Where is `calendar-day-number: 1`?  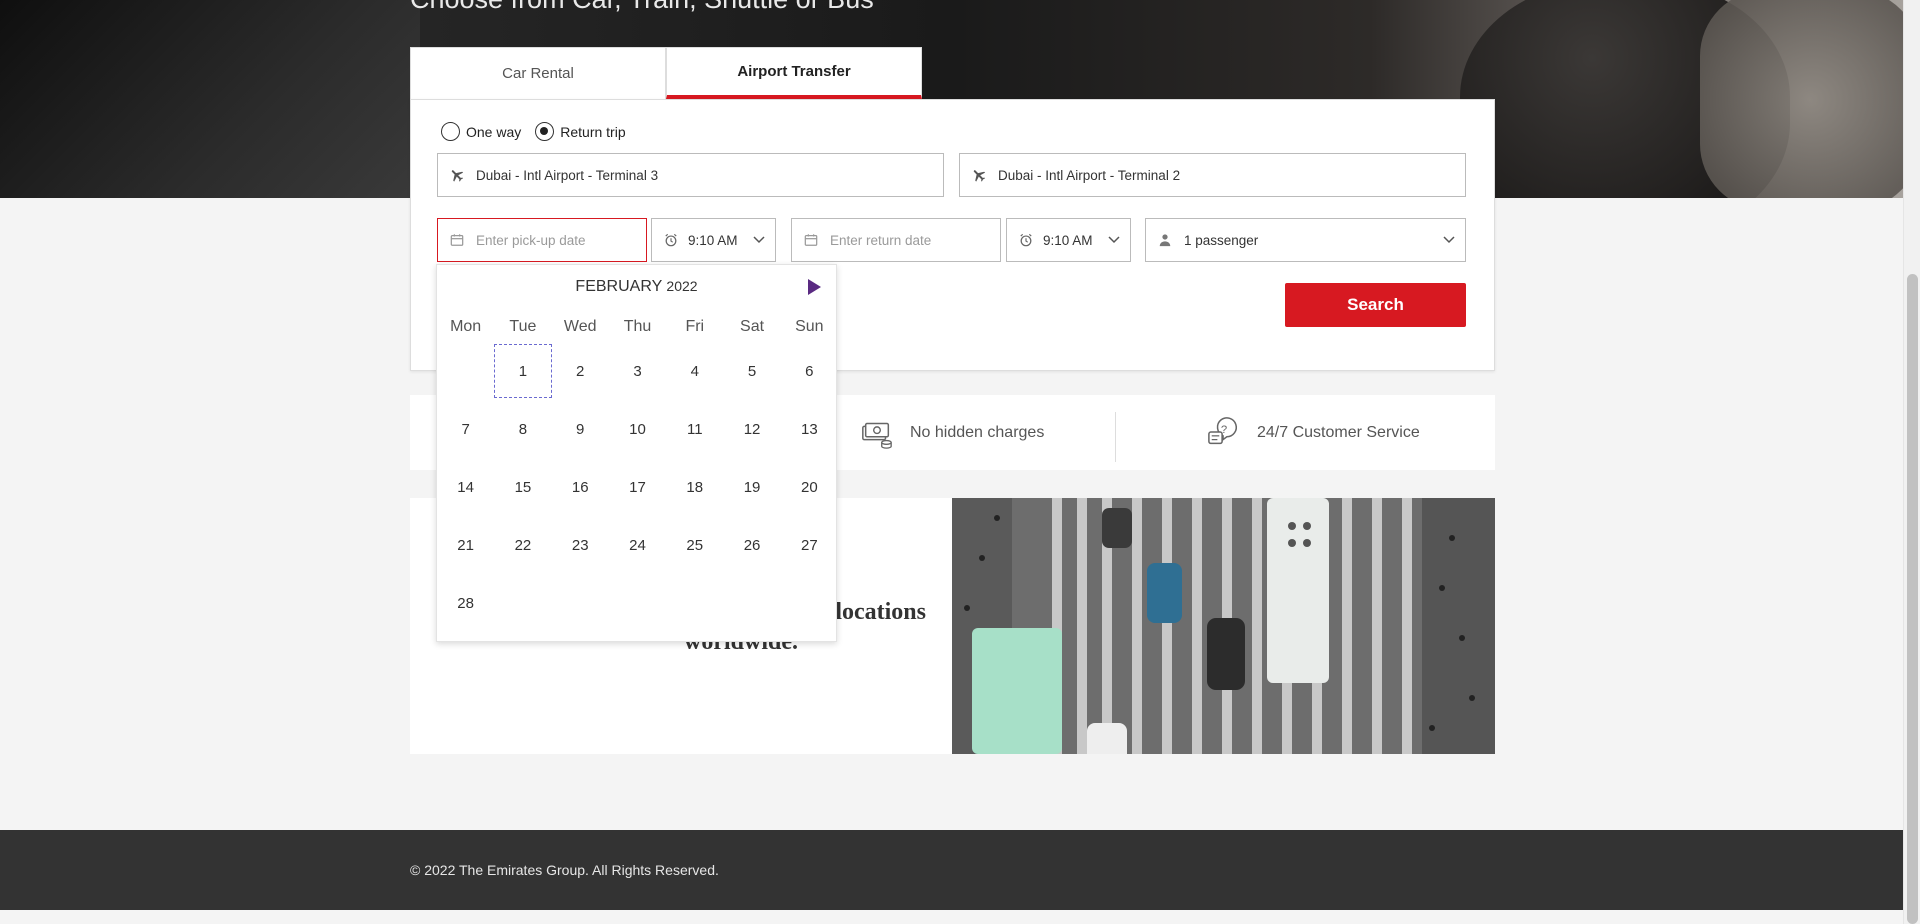
calendar-day-number: 1 is located at coordinates (523, 371).